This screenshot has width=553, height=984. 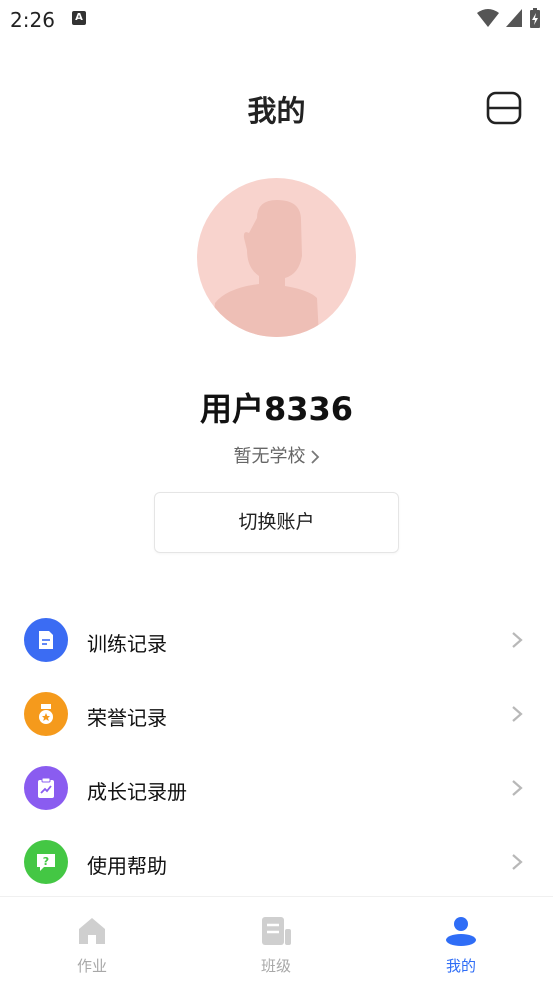 What do you see at coordinates (488, 18) in the screenshot?
I see `wifi-icon` at bounding box center [488, 18].